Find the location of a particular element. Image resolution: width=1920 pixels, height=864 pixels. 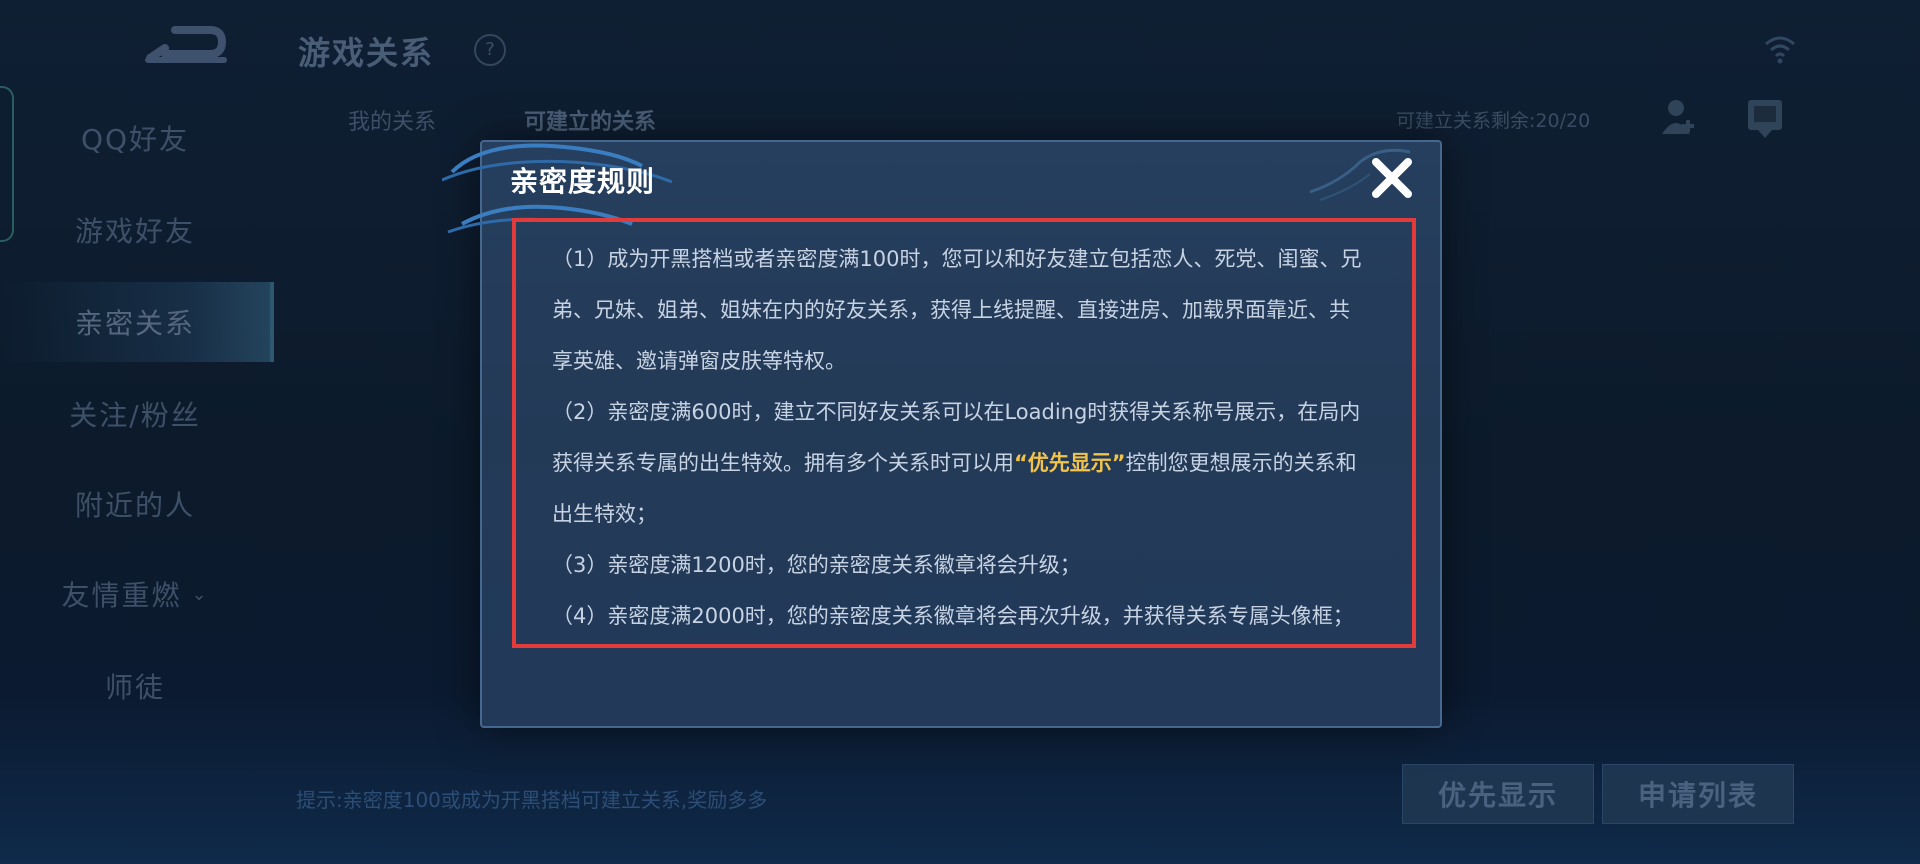

mailbox-icon is located at coordinates (1765, 118).